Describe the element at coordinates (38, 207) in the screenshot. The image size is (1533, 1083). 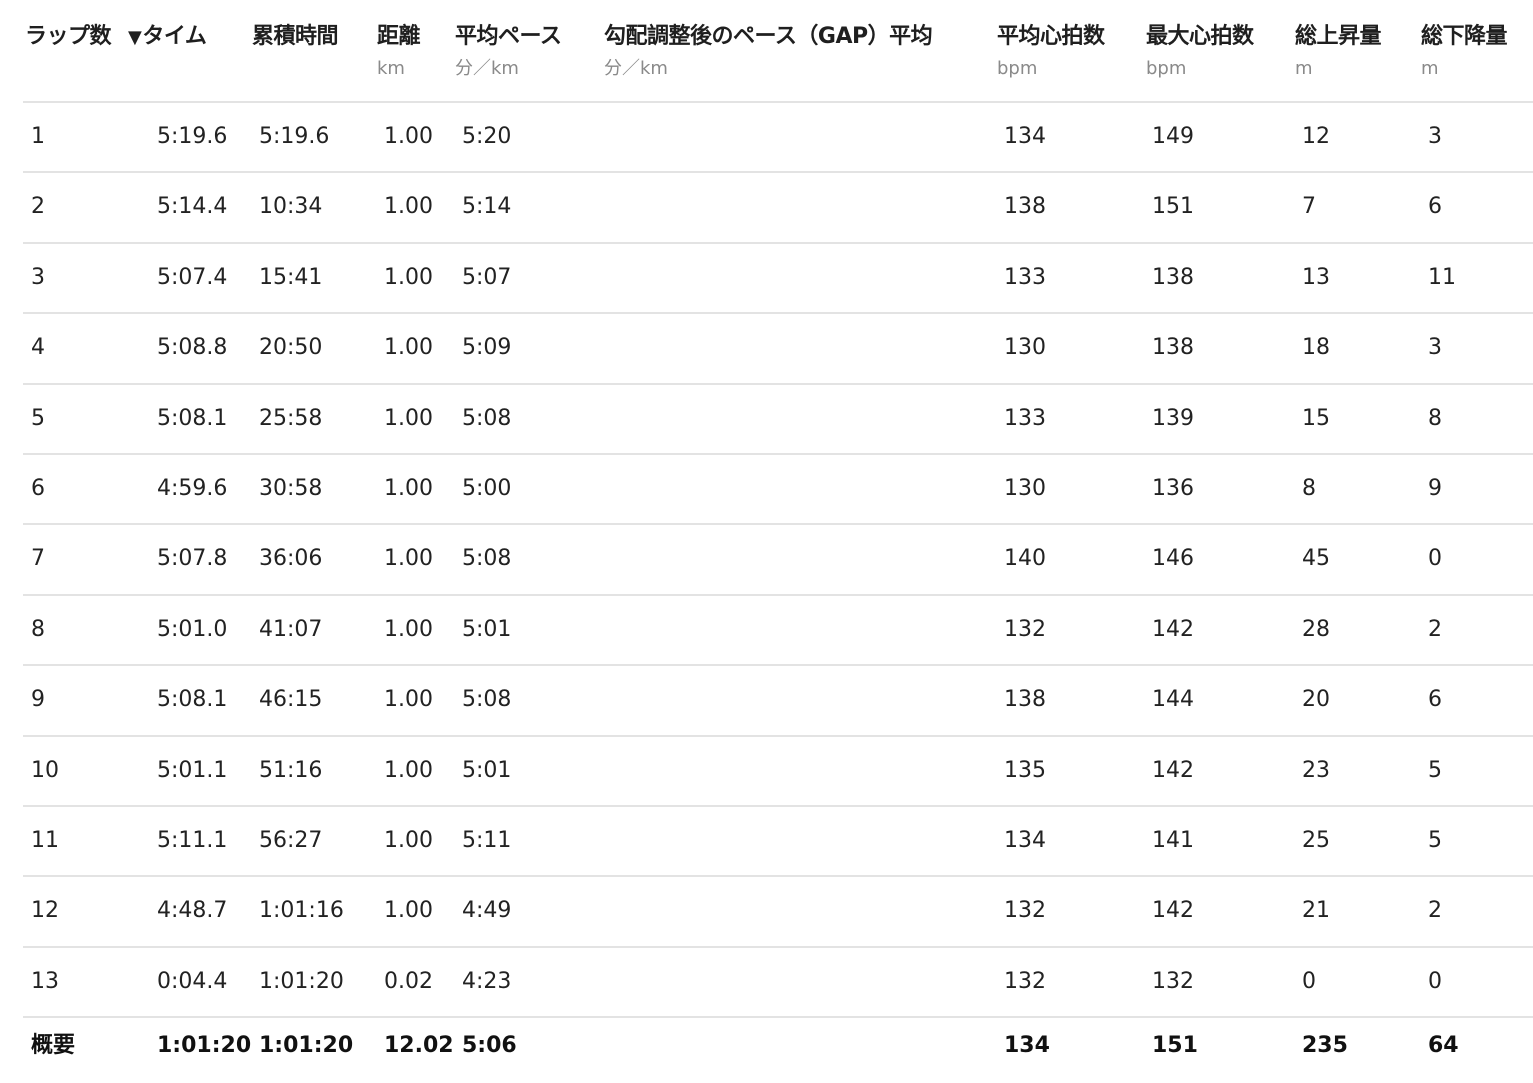
I see `lap-number-cell: 2` at that location.